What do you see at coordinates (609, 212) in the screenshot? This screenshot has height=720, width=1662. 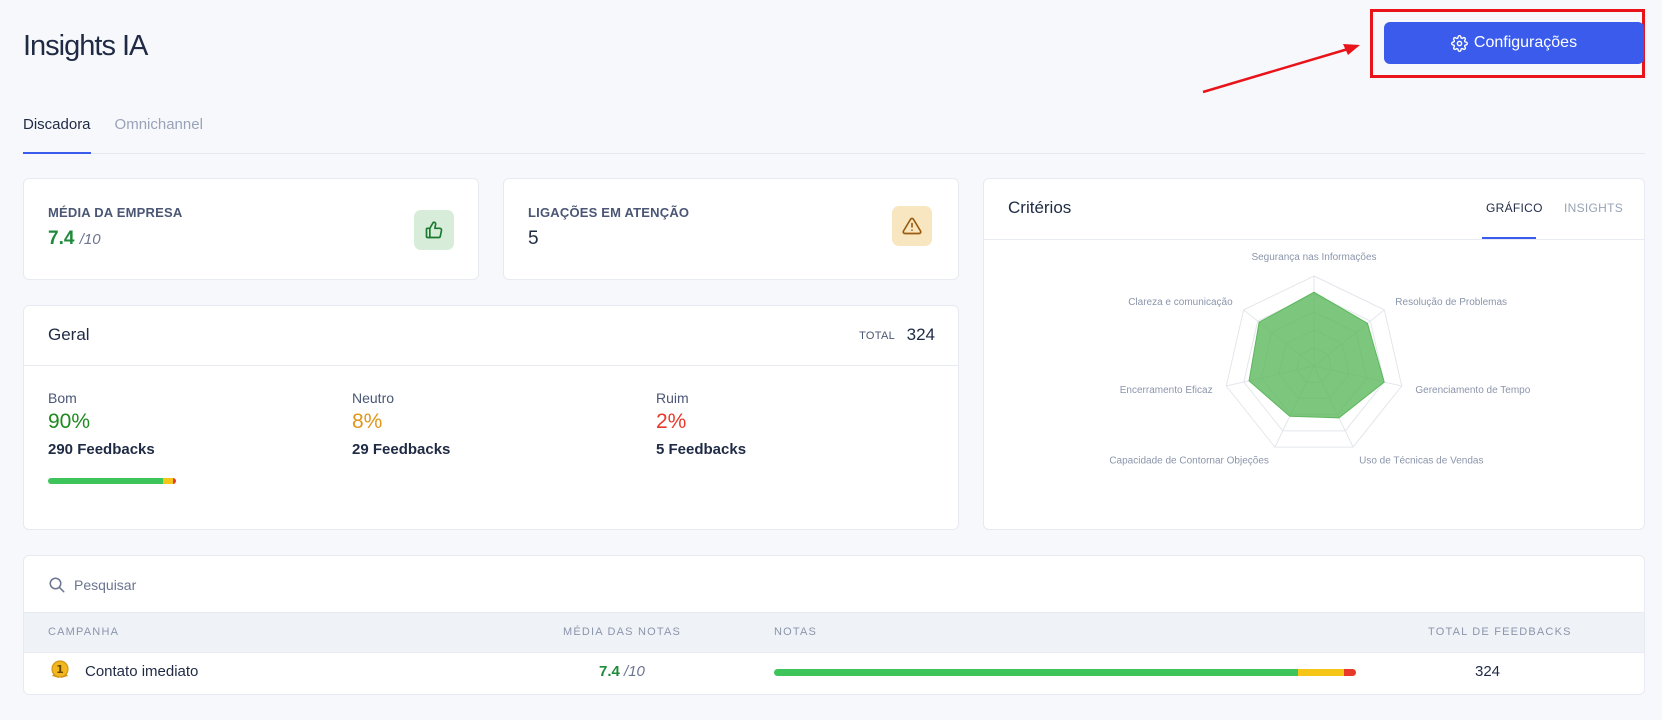 I see `attention-calls-label: LIGAÇÕES EM ATENÇÃO` at bounding box center [609, 212].